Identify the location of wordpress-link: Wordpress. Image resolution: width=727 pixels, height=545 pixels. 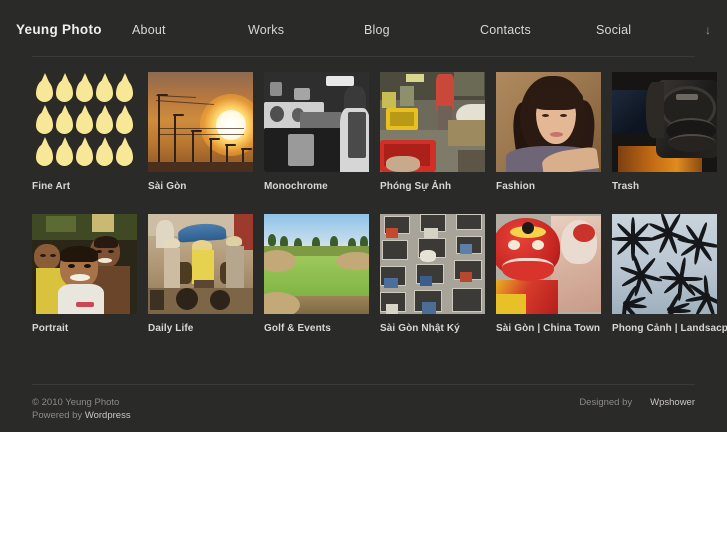
(108, 415).